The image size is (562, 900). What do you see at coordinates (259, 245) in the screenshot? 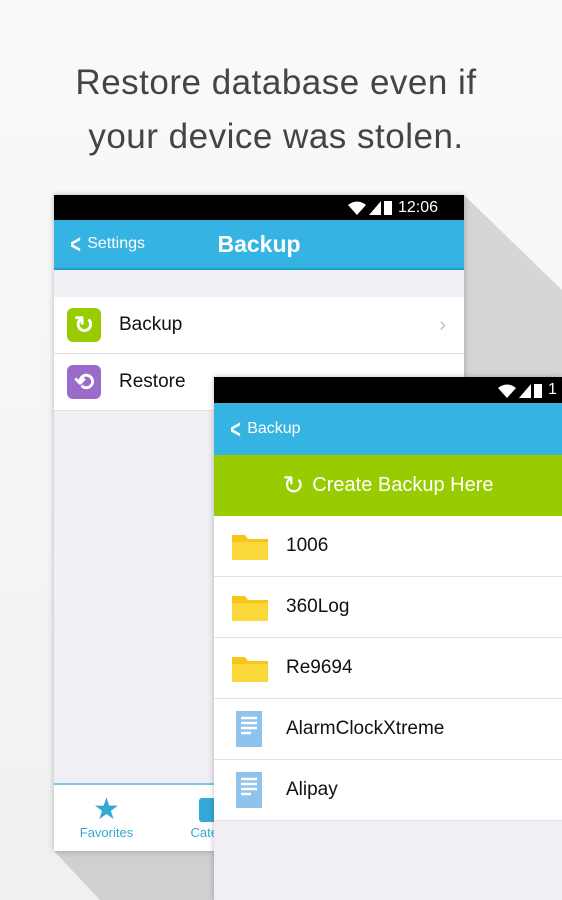
I see `nav-header: < Settings Backup` at bounding box center [259, 245].